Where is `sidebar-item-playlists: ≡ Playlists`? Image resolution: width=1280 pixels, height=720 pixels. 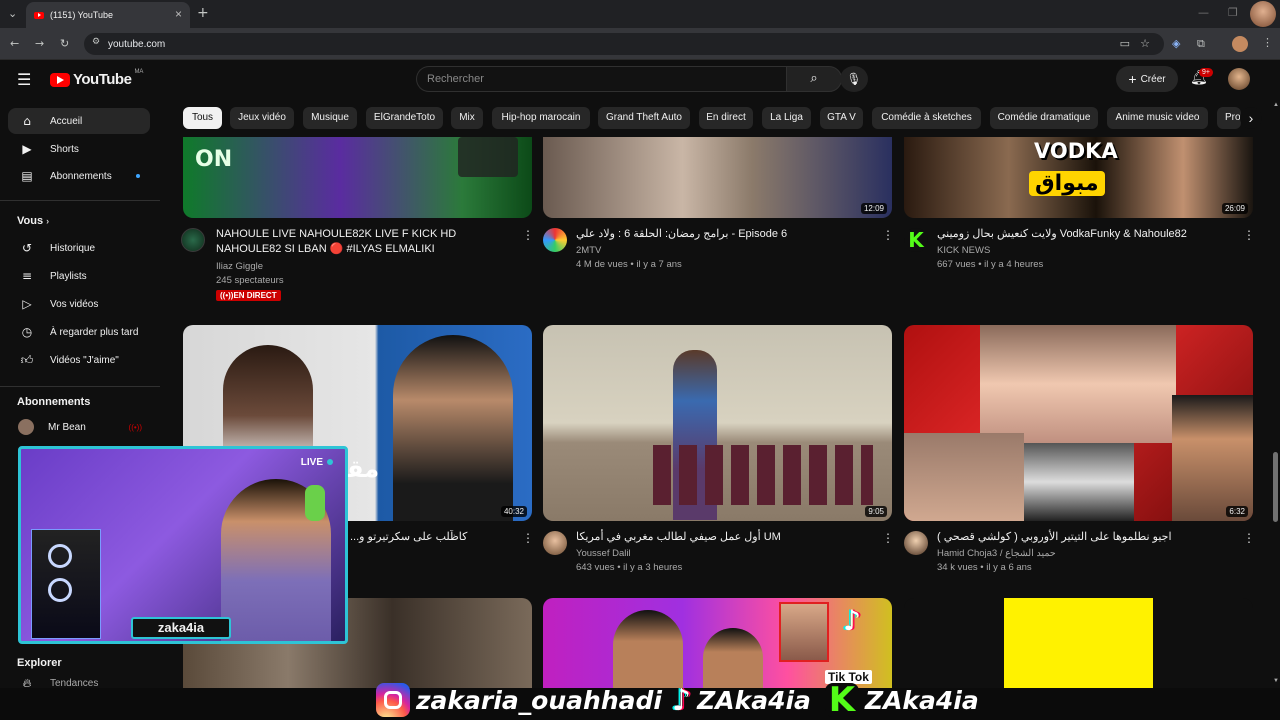
sidebar-item-playlists: ≡ Playlists is located at coordinates (79, 276).